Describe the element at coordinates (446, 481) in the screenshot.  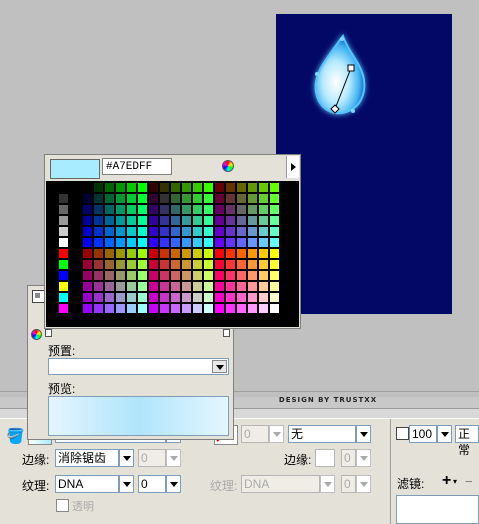
I see `add-filter-button: +` at that location.